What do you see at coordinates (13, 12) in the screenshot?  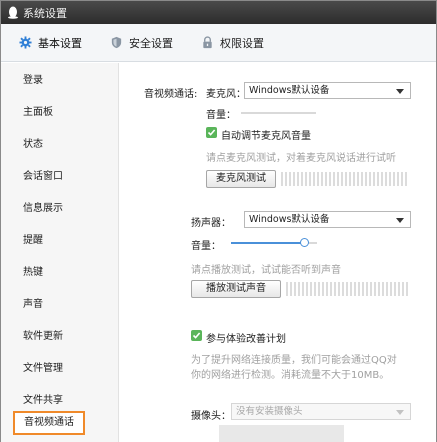 I see `qq-penguin-icon` at bounding box center [13, 12].